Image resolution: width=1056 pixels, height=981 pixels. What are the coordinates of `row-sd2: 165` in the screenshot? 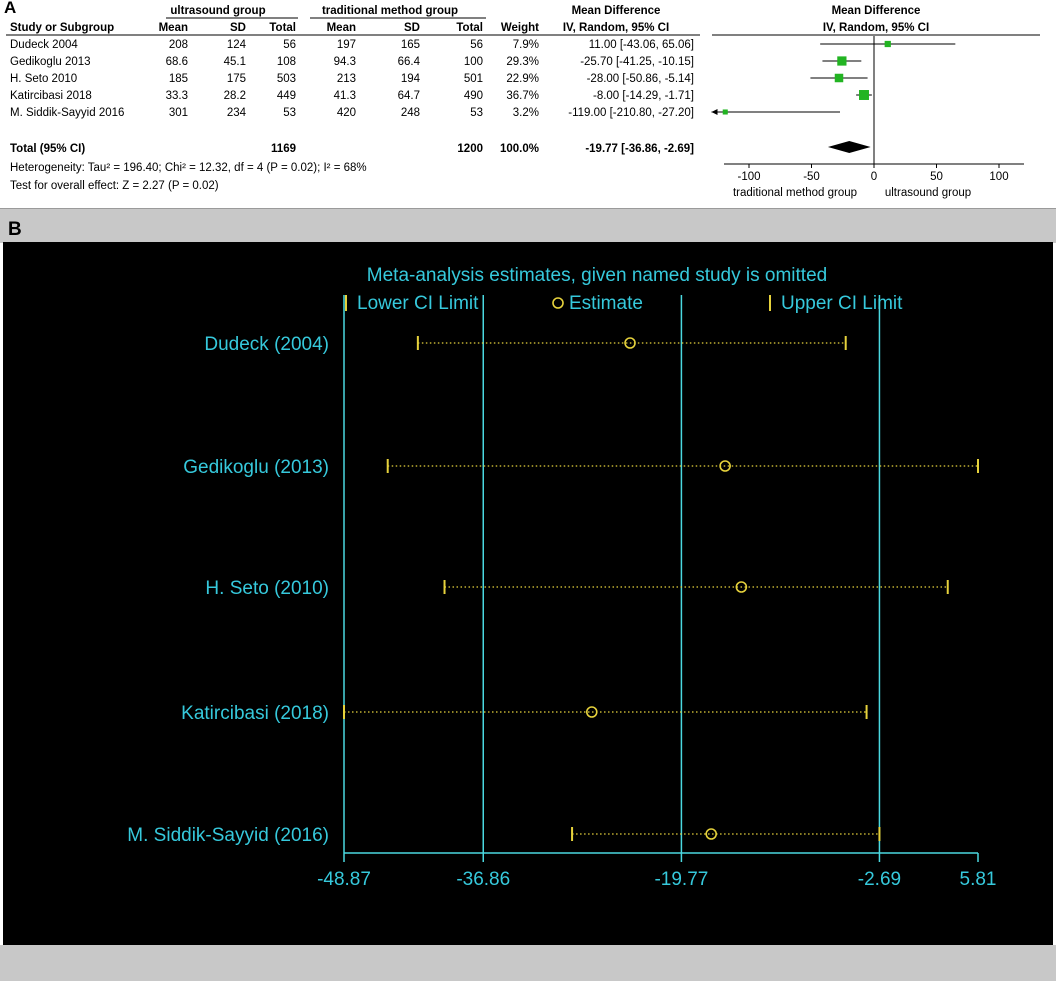 It's located at (410, 45).